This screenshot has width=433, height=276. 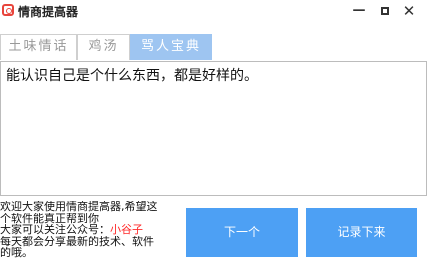 I want to click on wechat-account-name: 小谷子, so click(x=126, y=230).